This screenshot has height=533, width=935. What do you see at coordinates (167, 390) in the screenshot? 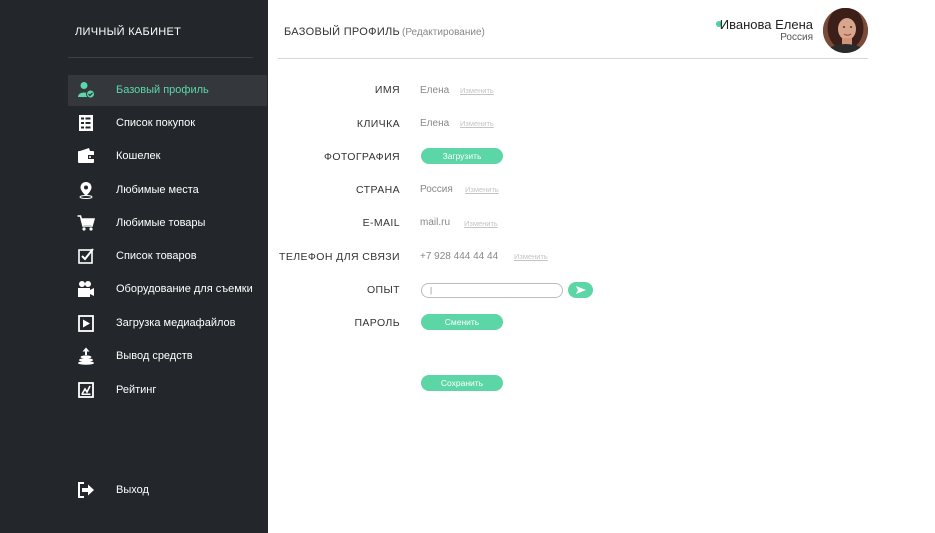
I see `sidebar-item-rating: Рейтинг` at bounding box center [167, 390].